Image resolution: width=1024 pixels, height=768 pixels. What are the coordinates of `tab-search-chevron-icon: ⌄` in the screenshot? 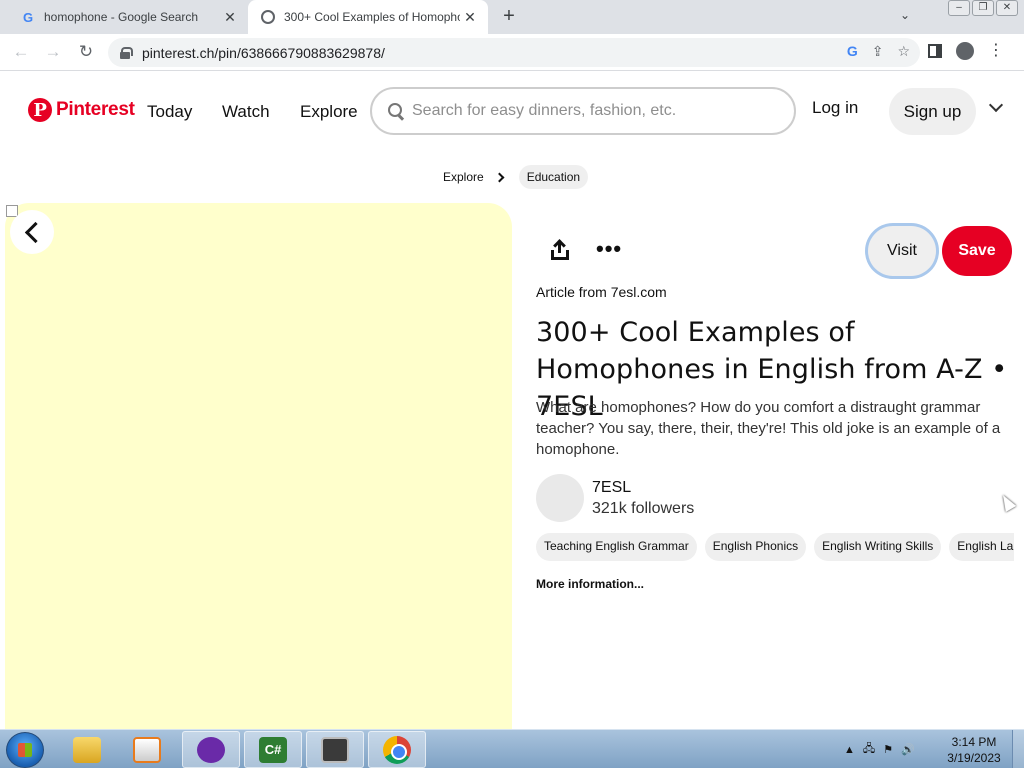 It's located at (905, 17).